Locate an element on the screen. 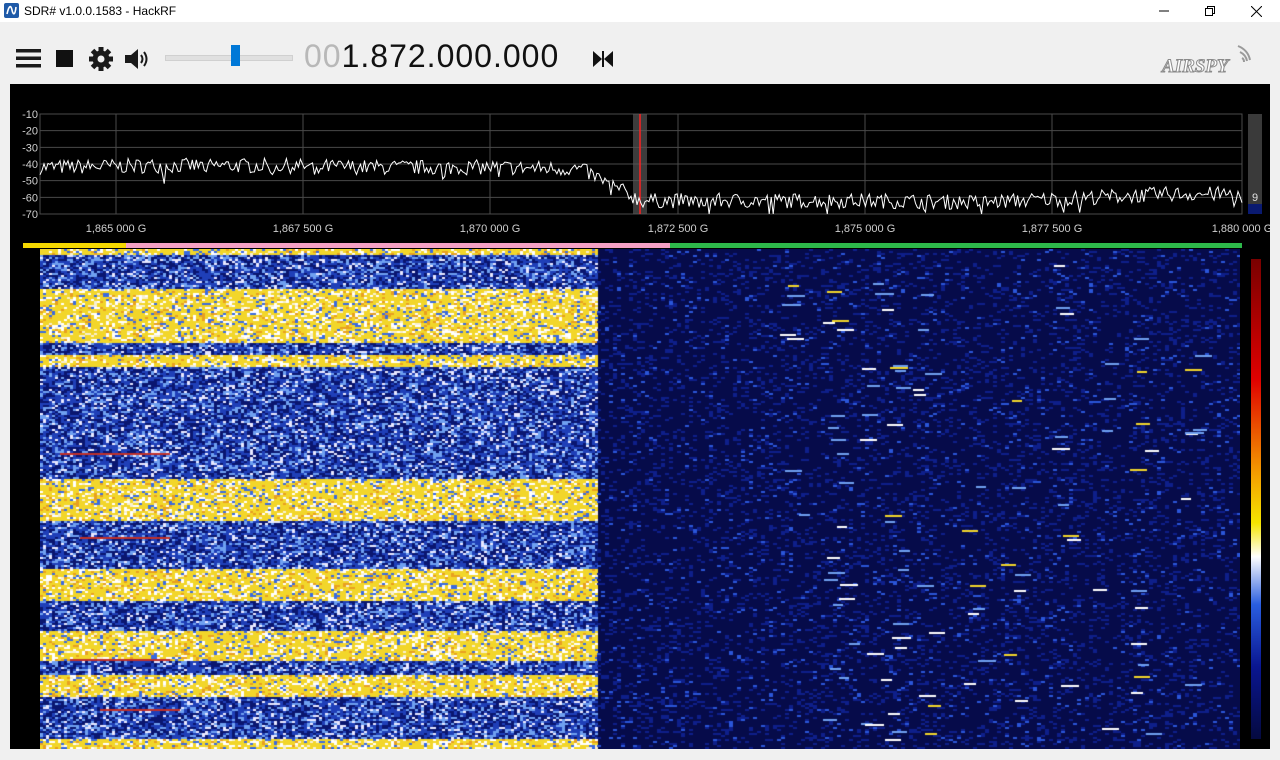 The height and width of the screenshot is (760, 1280). close-button is located at coordinates (1256, 11).